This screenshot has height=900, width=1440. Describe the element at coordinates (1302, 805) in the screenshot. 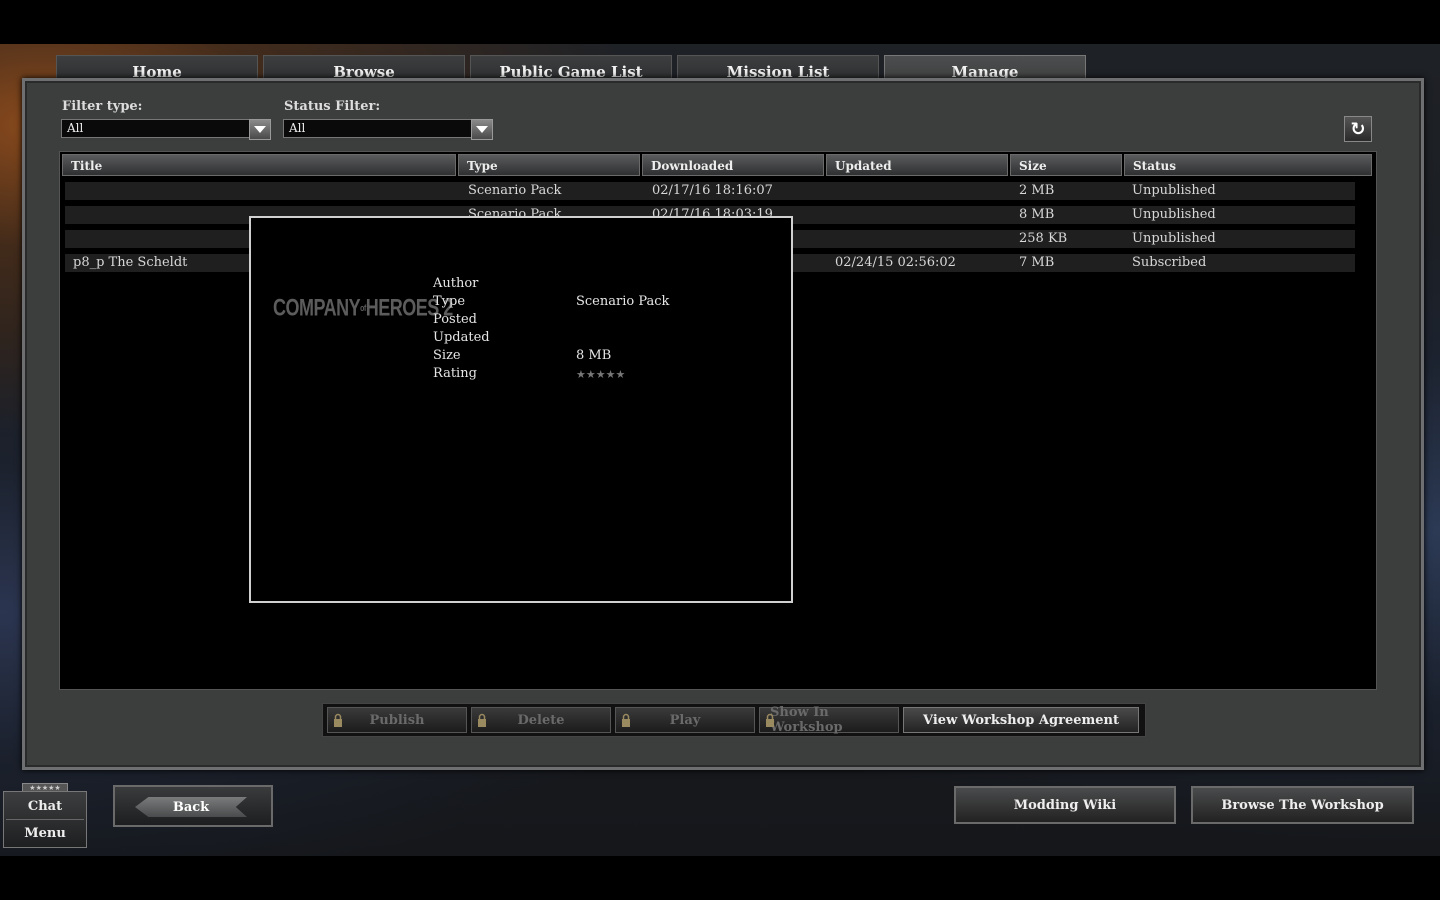

I see `browse-workshop-button: Browse The Workshop` at that location.